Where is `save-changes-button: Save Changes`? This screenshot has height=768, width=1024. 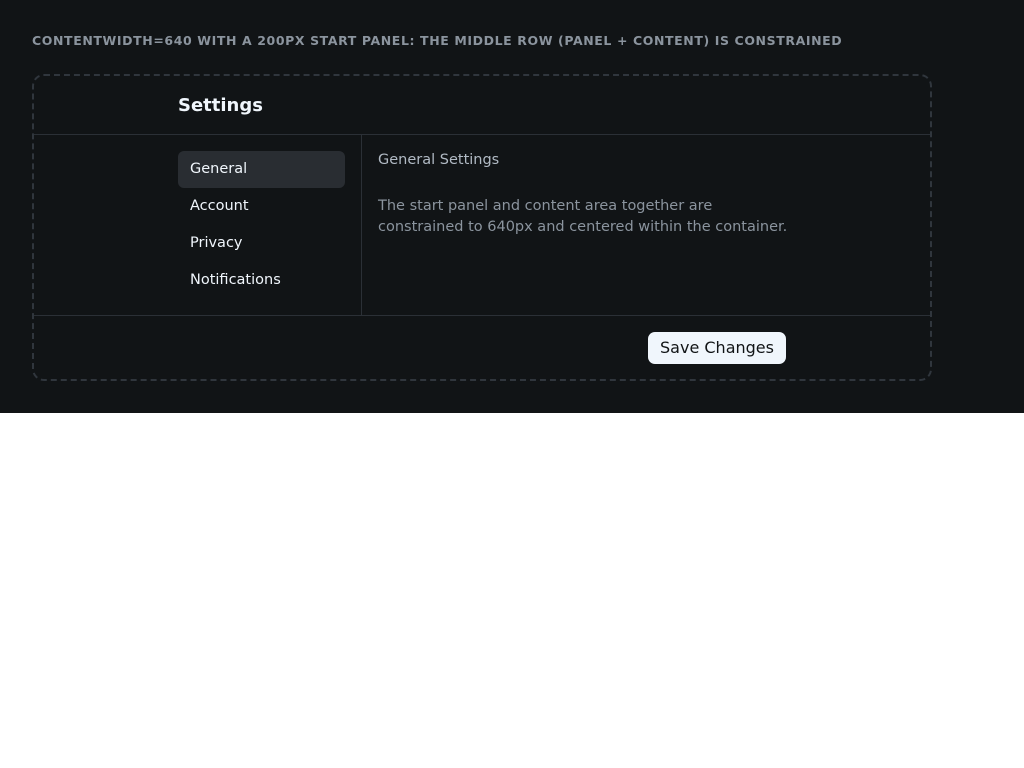 save-changes-button: Save Changes is located at coordinates (717, 348).